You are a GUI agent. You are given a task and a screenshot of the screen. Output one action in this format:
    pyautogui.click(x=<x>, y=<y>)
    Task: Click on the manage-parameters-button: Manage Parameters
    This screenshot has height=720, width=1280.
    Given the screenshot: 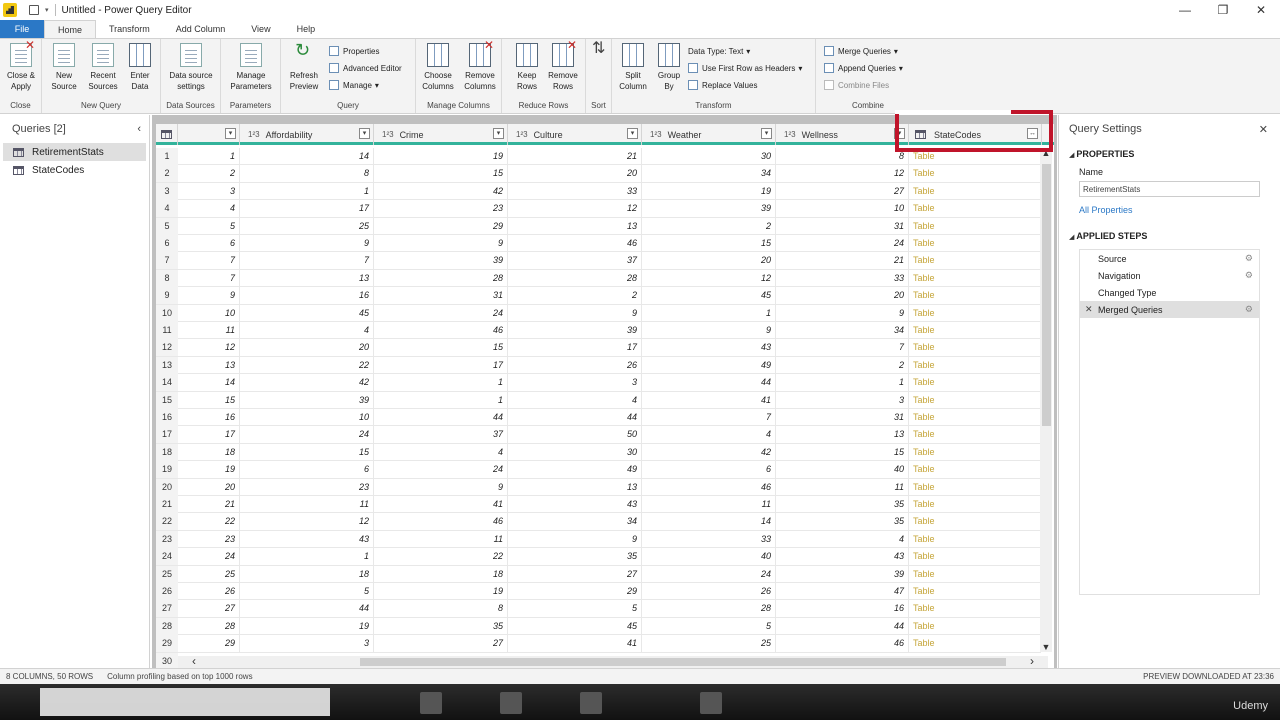 What is the action you would take?
    pyautogui.click(x=251, y=67)
    